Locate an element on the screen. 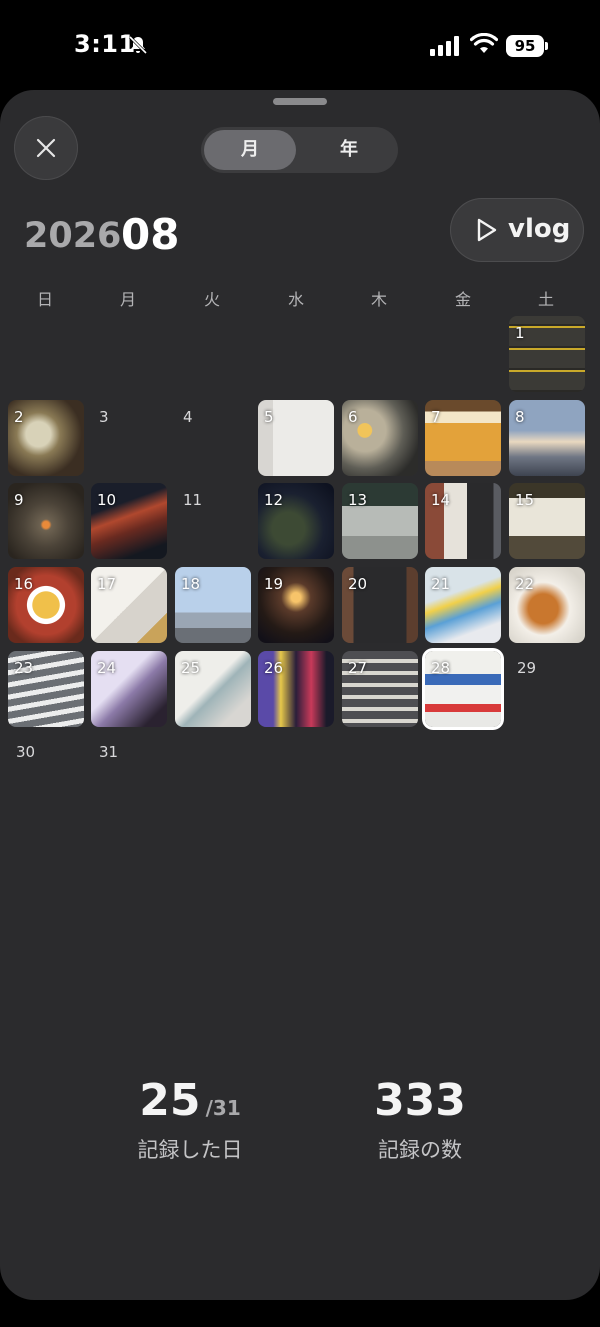 The width and height of the screenshot is (600, 1327). recorded-days-value: 25 is located at coordinates (170, 1100).